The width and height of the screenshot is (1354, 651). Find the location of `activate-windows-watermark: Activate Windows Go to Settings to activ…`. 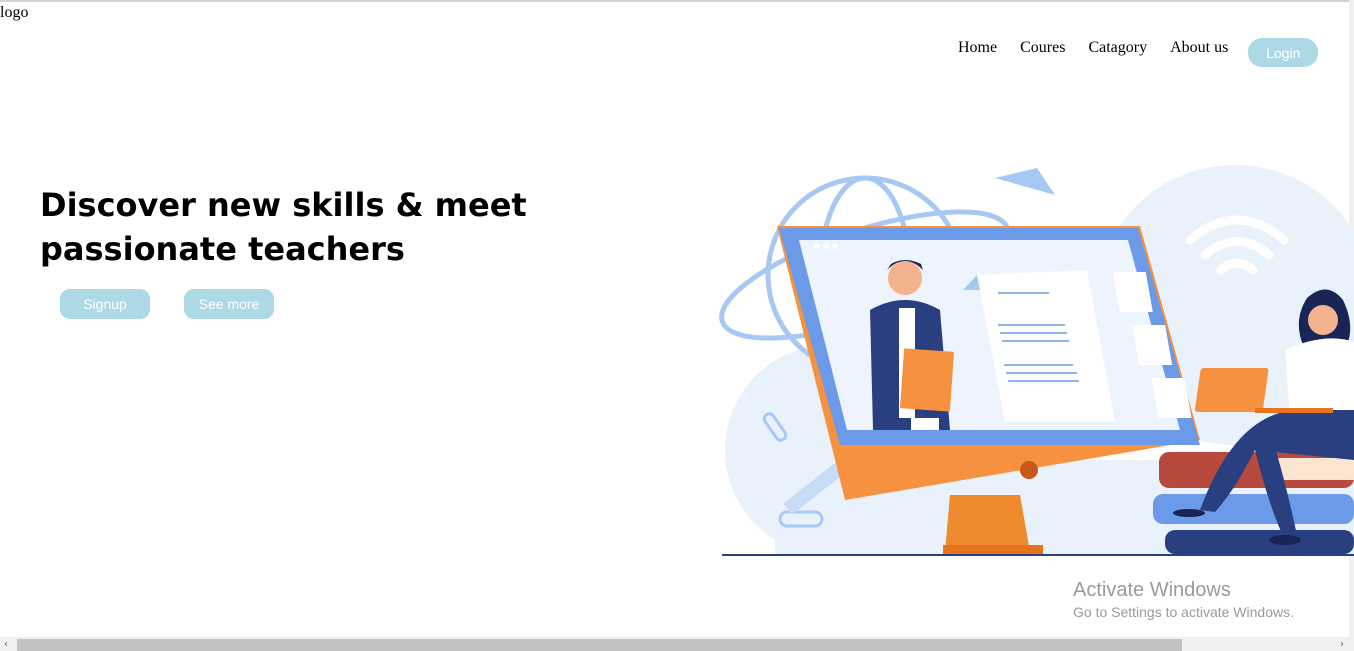

activate-windows-watermark: Activate Windows Go to Settings to activ… is located at coordinates (1183, 600).